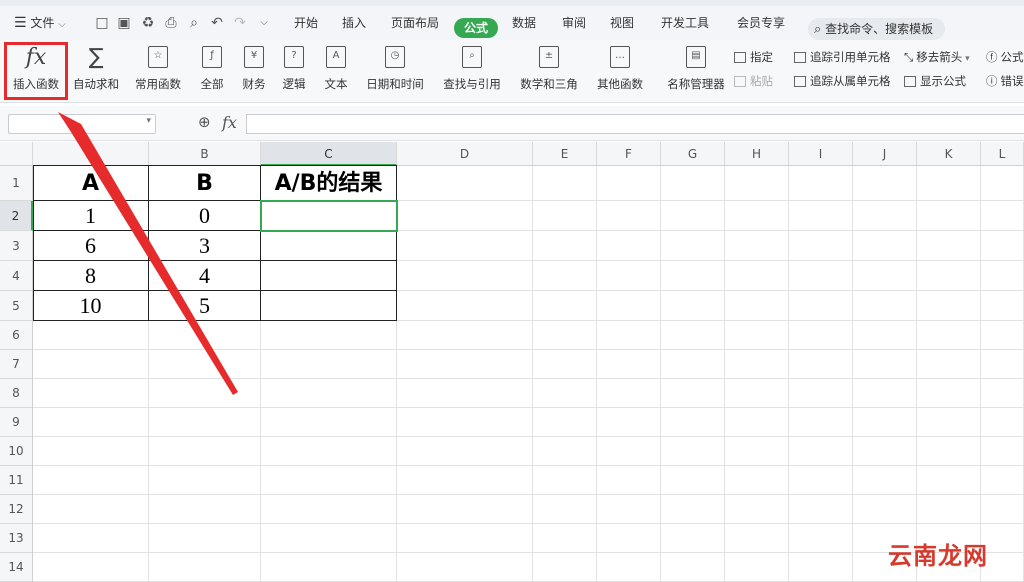 The width and height of the screenshot is (1024, 582). Describe the element at coordinates (336, 71) in the screenshot. I see `text-functions-button: A 文本` at that location.